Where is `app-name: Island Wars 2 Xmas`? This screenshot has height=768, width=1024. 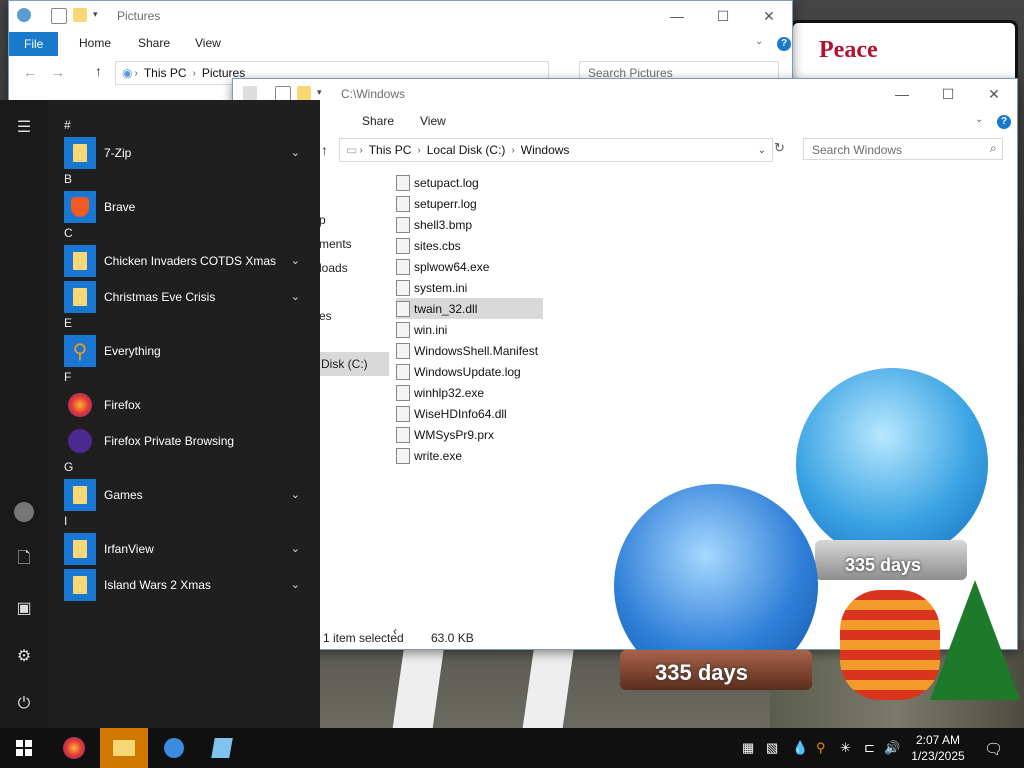 app-name: Island Wars 2 Xmas is located at coordinates (157, 585).